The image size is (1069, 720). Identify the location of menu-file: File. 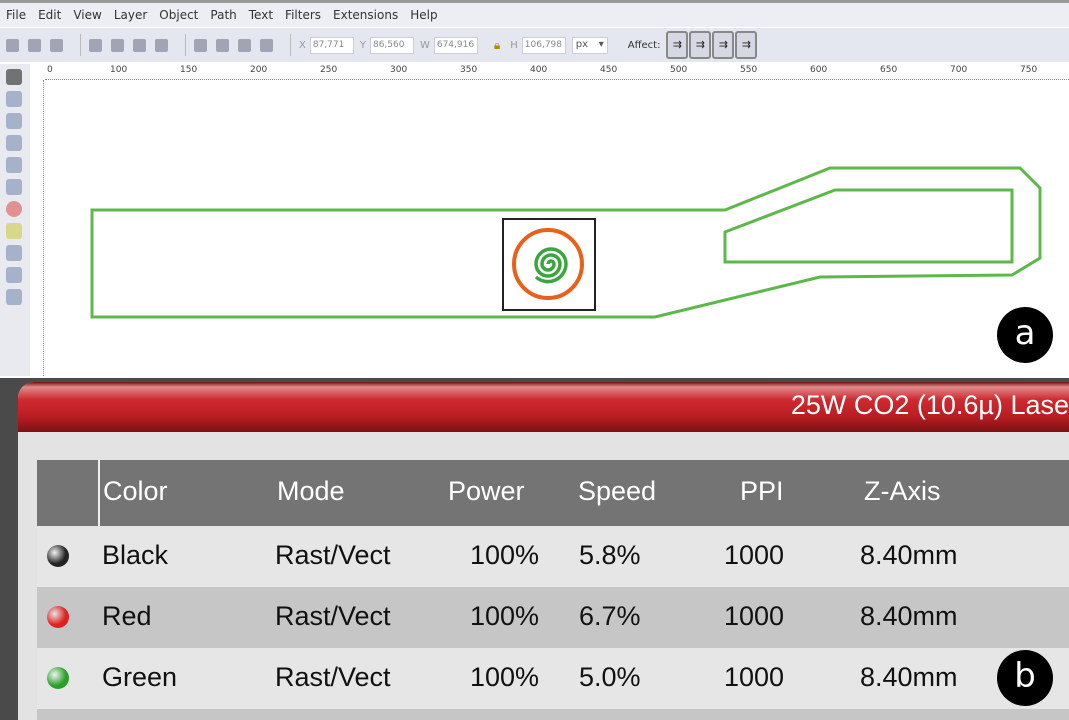
(16, 15).